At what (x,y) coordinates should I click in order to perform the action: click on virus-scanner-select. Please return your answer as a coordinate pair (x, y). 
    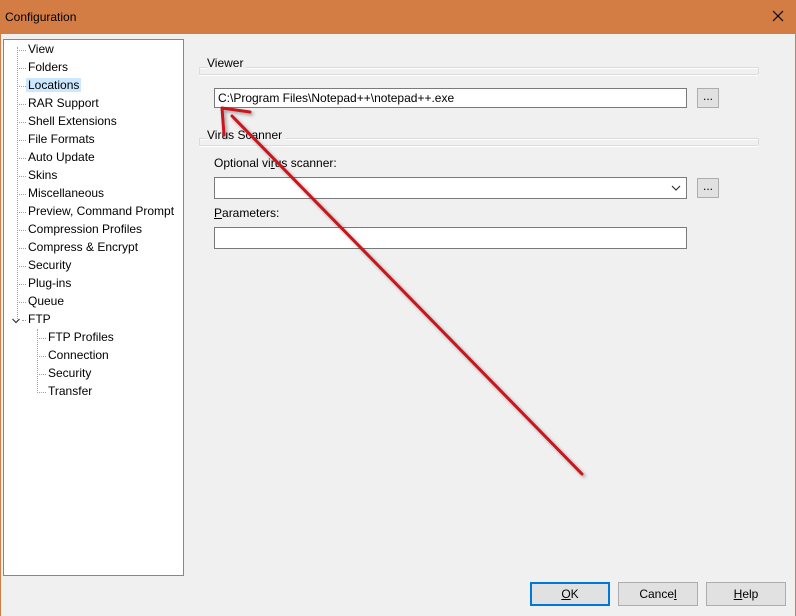
    Looking at the image, I should click on (450, 188).